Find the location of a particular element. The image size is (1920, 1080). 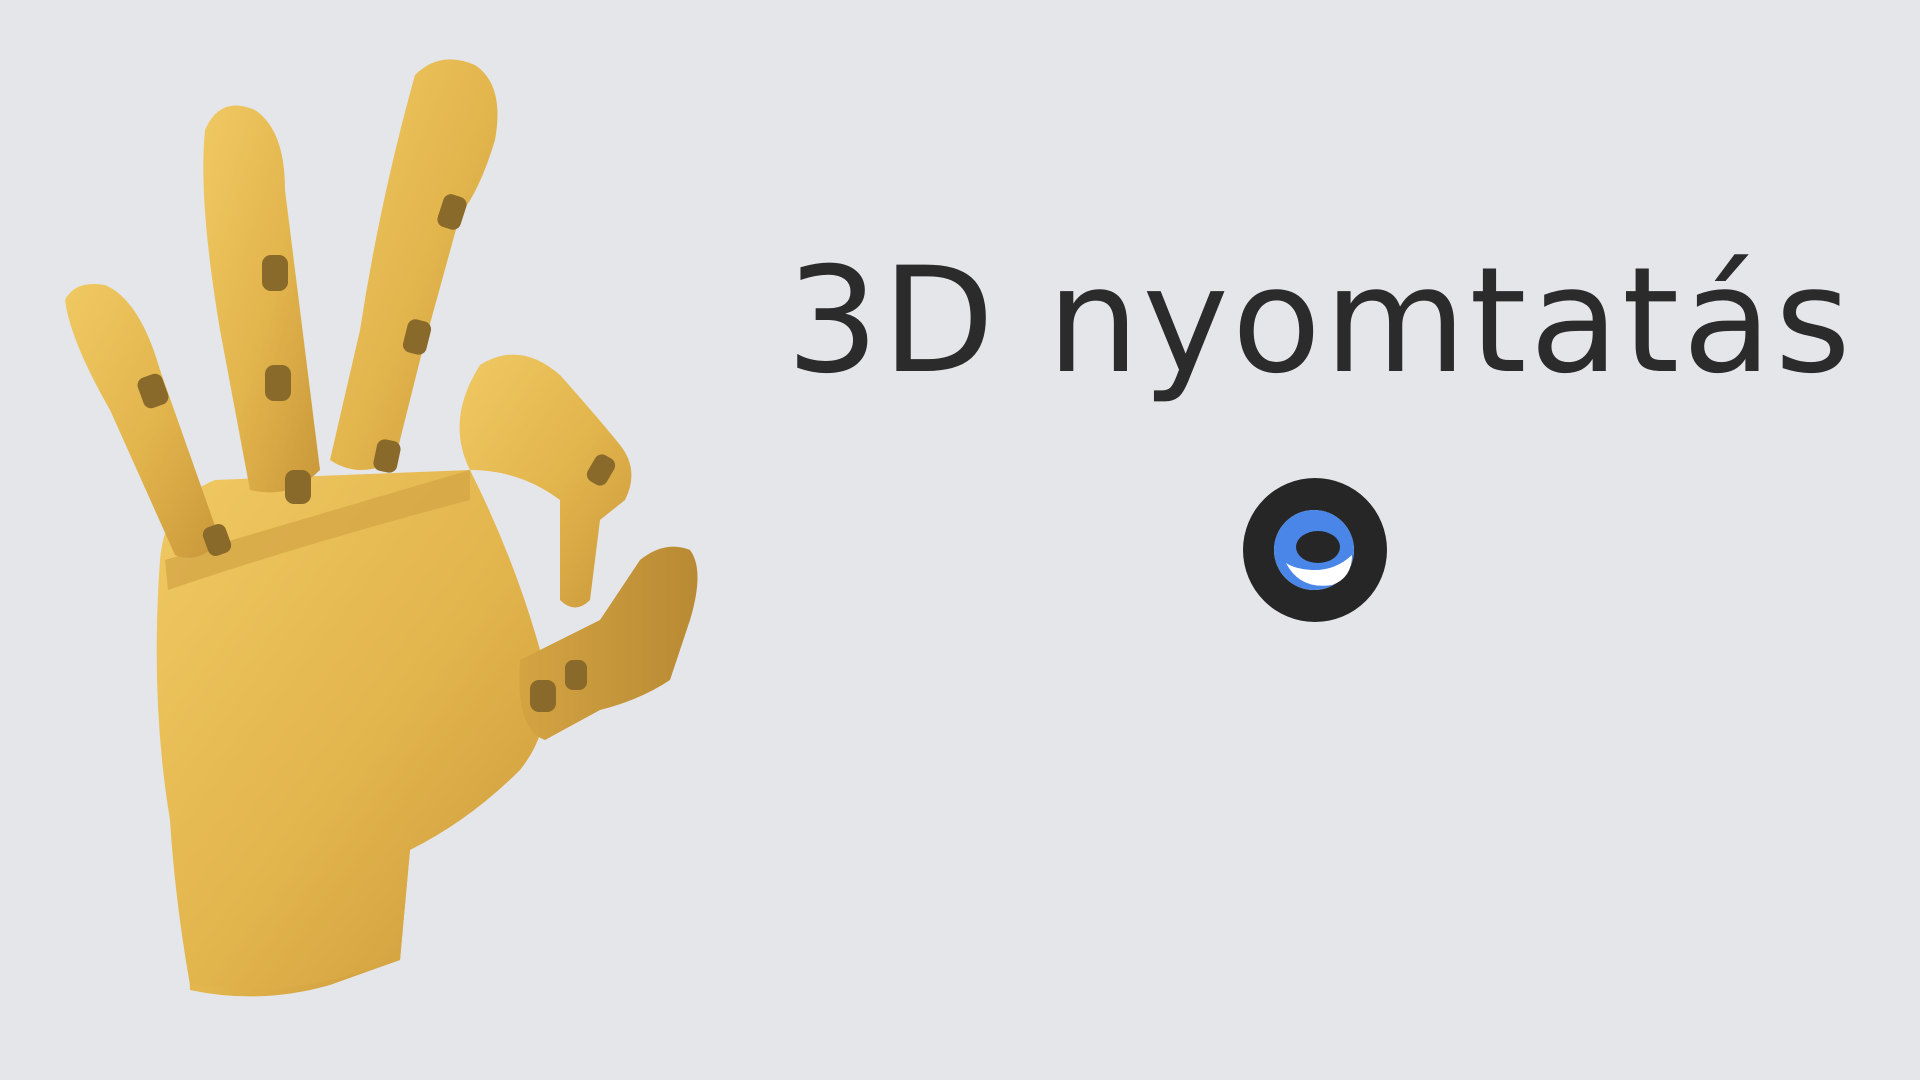

brand-logo-icon is located at coordinates (1315, 550).